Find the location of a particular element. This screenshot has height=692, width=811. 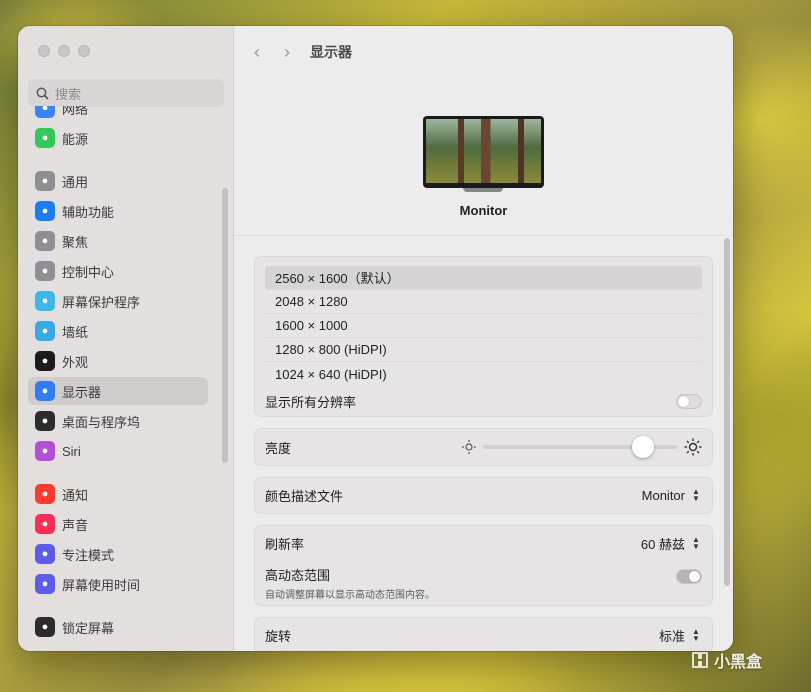

globe-icon: ● is located at coordinates (45, 112).